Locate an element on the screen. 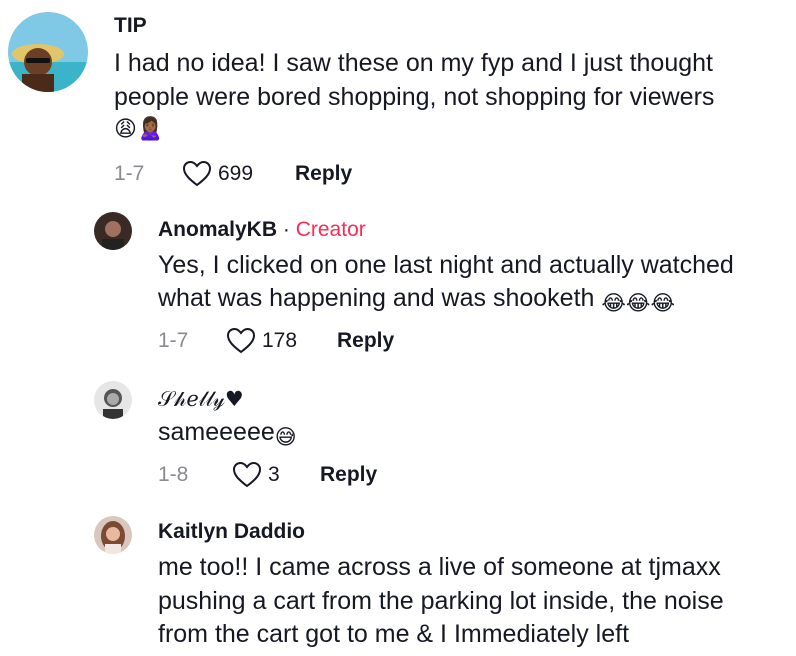 This screenshot has width=796, height=656. comment-meta: 1-7 699 Reply is located at coordinates (233, 173).